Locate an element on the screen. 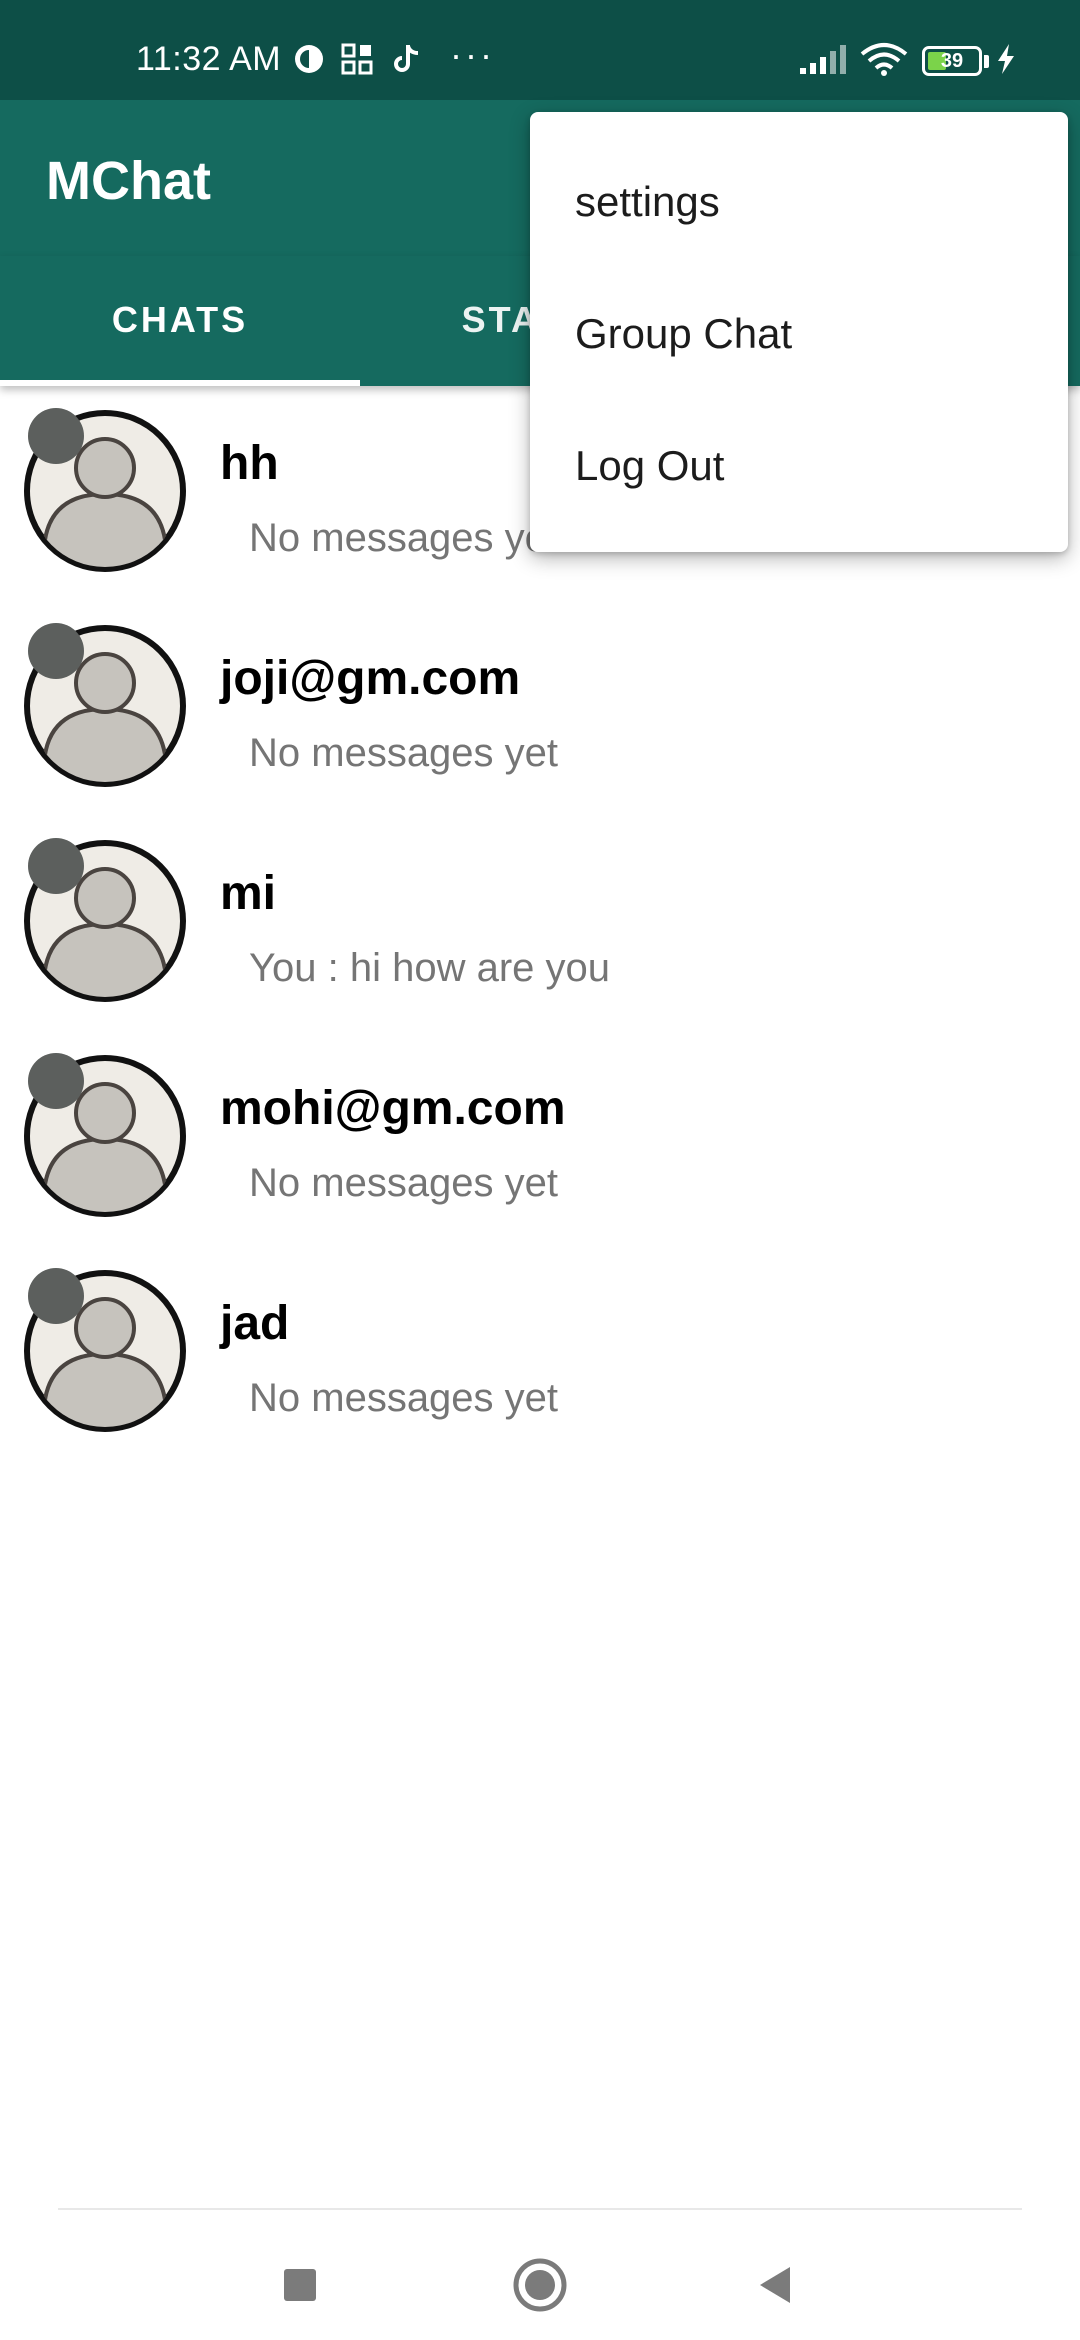 Image resolution: width=1080 pixels, height=2340 pixels. chat-row: mohi@gm.com No messages yet is located at coordinates (540, 1138).